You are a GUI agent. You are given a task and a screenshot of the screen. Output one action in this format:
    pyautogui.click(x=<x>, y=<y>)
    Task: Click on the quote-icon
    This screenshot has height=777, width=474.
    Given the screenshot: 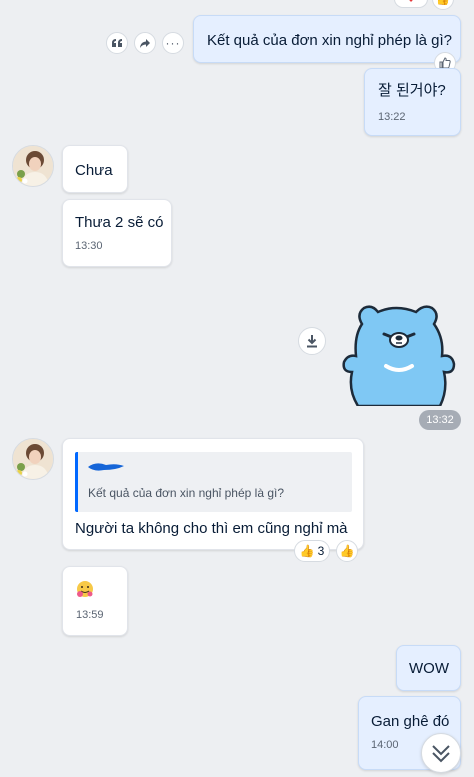 What is the action you would take?
    pyautogui.click(x=117, y=43)
    